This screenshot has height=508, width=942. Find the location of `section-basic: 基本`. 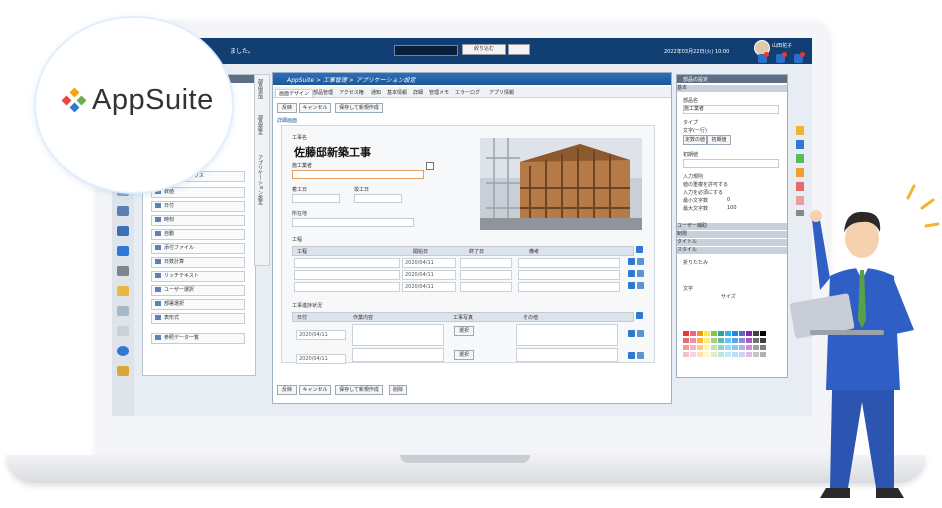

section-basic: 基本 is located at coordinates (732, 88).